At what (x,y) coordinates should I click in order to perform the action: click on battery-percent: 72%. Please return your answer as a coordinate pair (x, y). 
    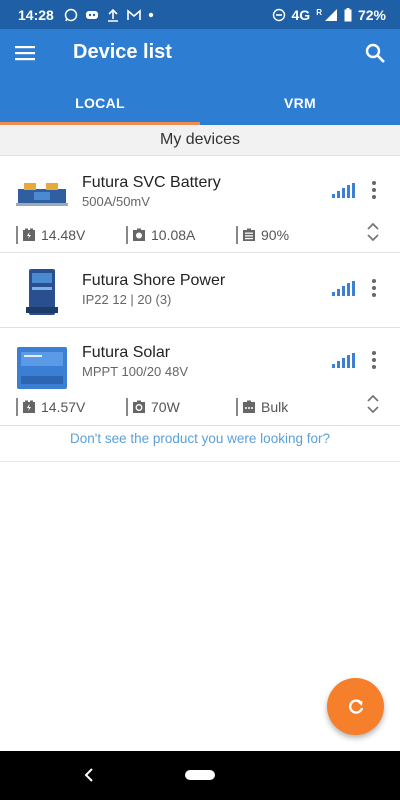
    Looking at the image, I should click on (371, 14).